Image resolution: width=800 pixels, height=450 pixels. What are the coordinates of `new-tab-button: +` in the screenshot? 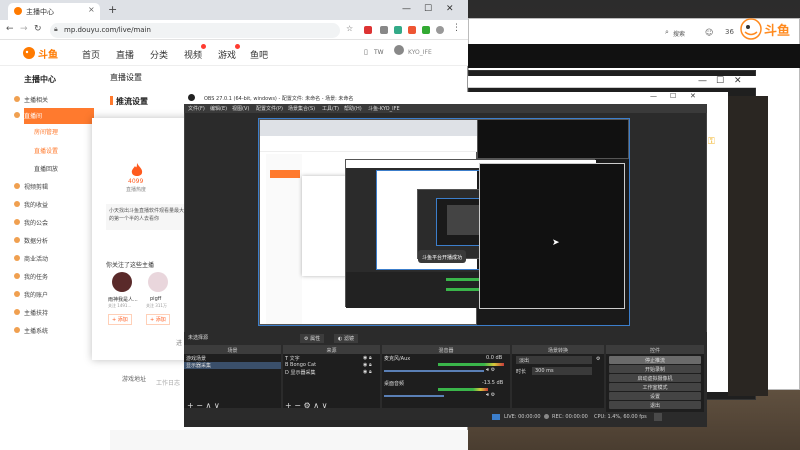 It's located at (112, 9).